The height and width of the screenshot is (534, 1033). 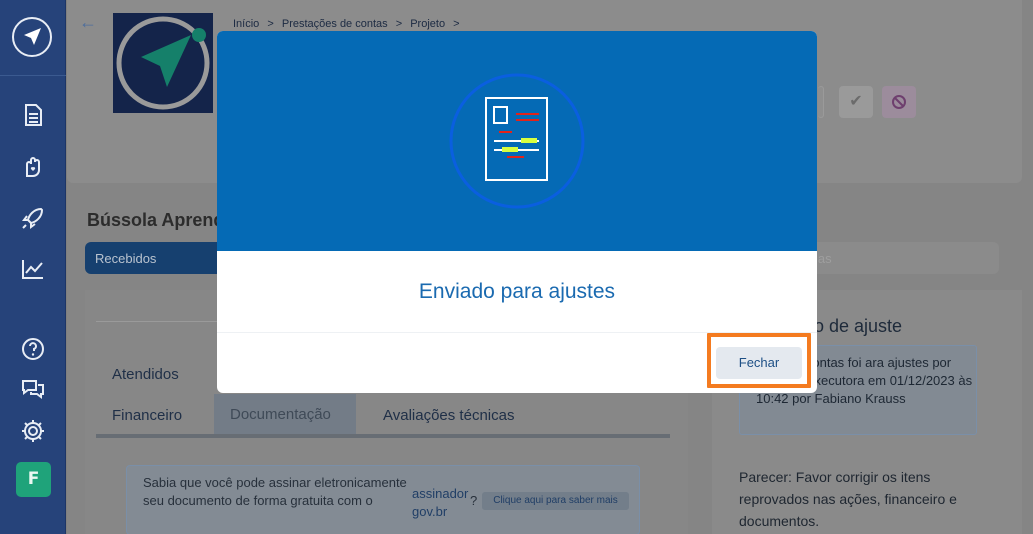 I want to click on header-action-button, so click(x=821, y=102).